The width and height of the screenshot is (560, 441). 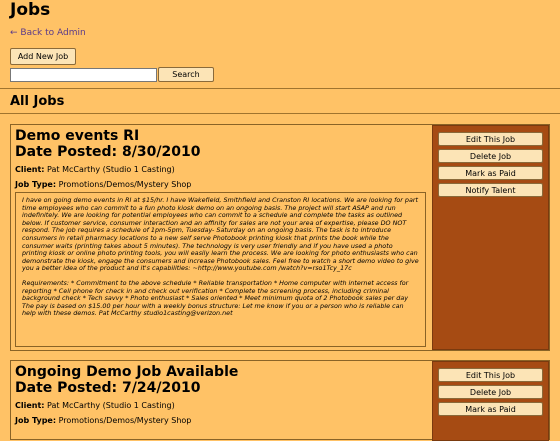 I want to click on back-to-admin-link: ← Back to Admin, so click(x=48, y=33).